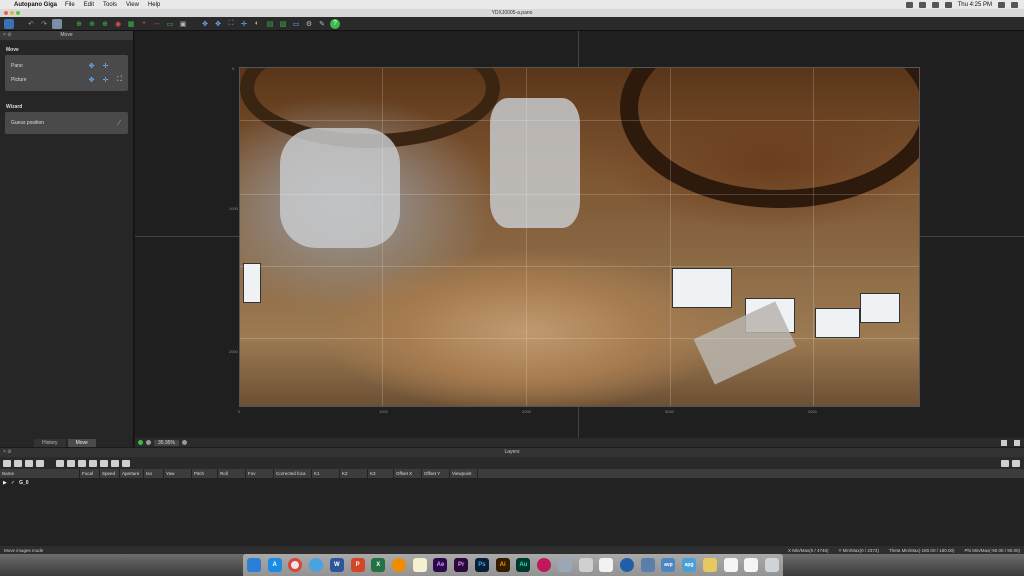  What do you see at coordinates (260, 473) in the screenshot?
I see `col-fov: Fov` at bounding box center [260, 473].